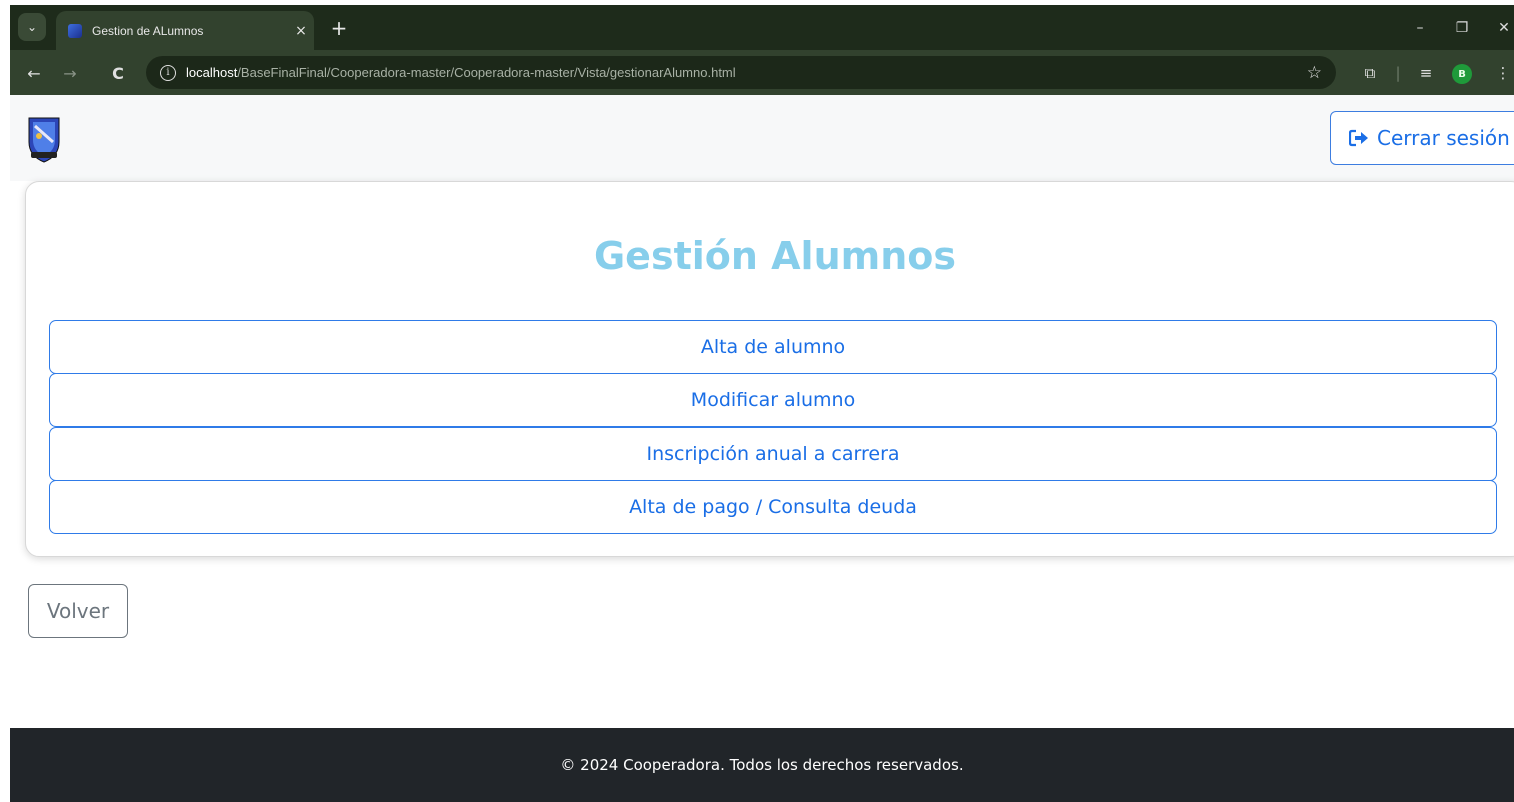  What do you see at coordinates (1314, 73) in the screenshot?
I see `bookmark-star-icon: ☆` at bounding box center [1314, 73].